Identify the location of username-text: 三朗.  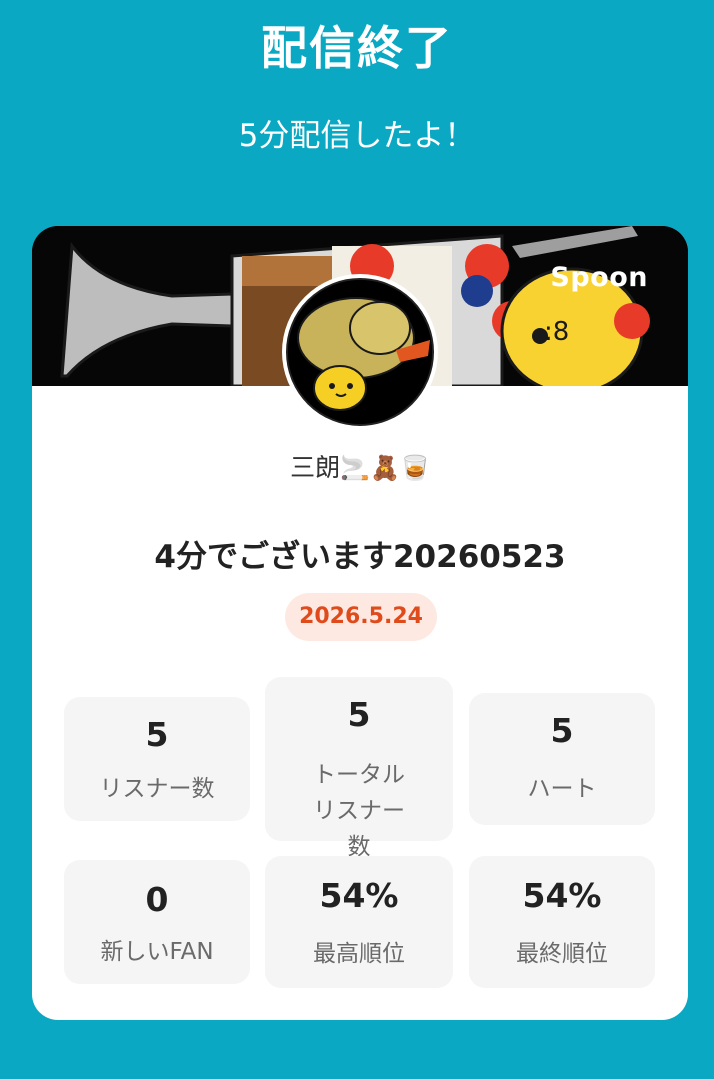
(315, 467).